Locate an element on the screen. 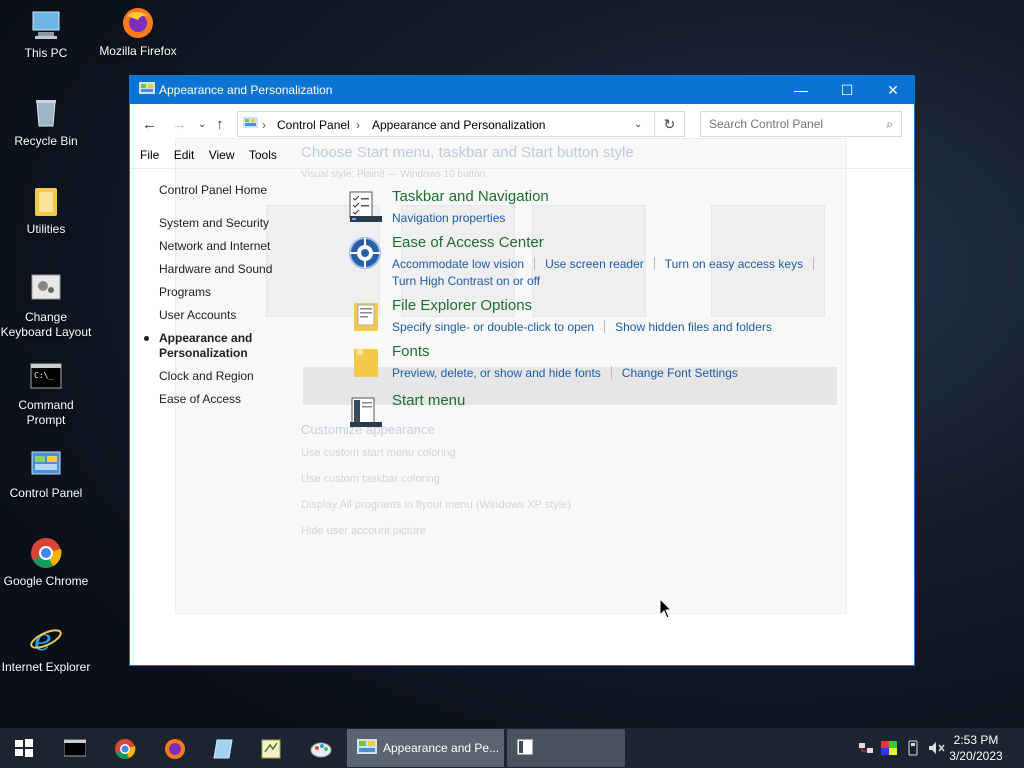 Image resolution: width=1024 pixels, height=768 pixels. refresh-button: ↻ is located at coordinates (670, 124).